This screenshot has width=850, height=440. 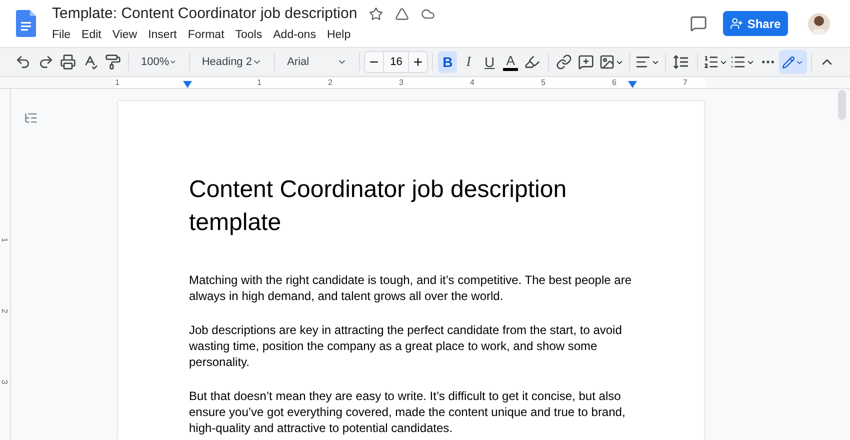 I want to click on document-title: Template: Content Coordinator job description, so click(x=205, y=14).